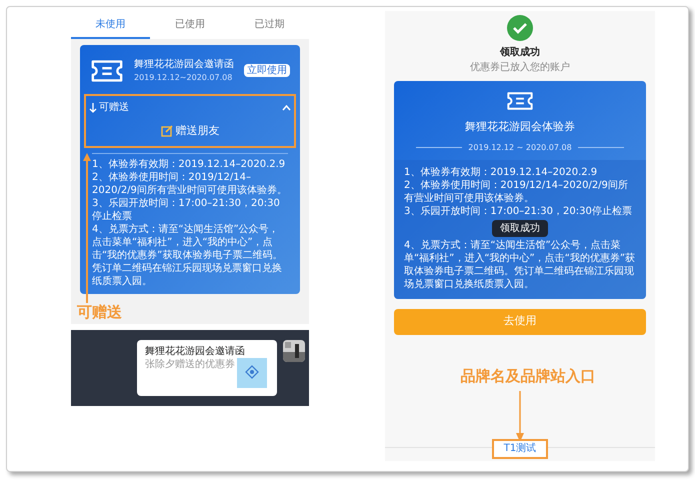  What do you see at coordinates (520, 148) in the screenshot?
I see `coupon-dates: 2019.12.12 ~ 2020.07.08` at bounding box center [520, 148].